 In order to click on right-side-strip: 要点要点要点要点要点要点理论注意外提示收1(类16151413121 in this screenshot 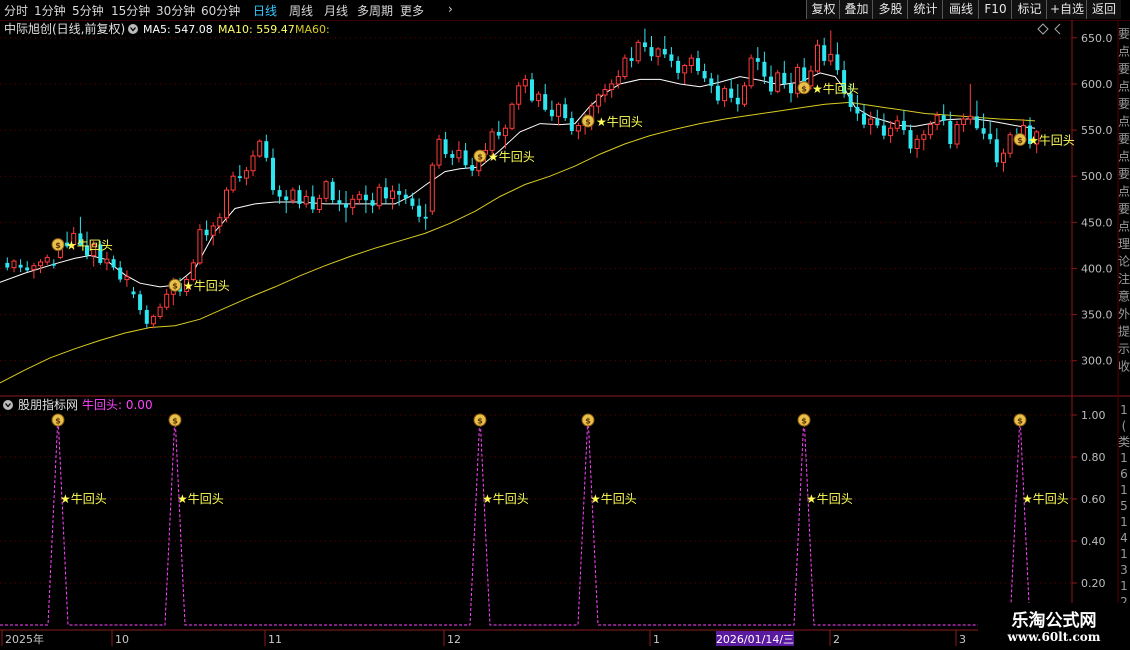, I will do `click(1124, 326)`.